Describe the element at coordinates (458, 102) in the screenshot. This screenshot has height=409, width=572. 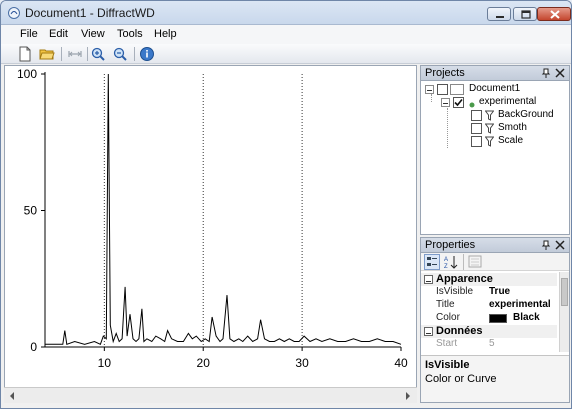
I see `experimental-checkbox` at that location.